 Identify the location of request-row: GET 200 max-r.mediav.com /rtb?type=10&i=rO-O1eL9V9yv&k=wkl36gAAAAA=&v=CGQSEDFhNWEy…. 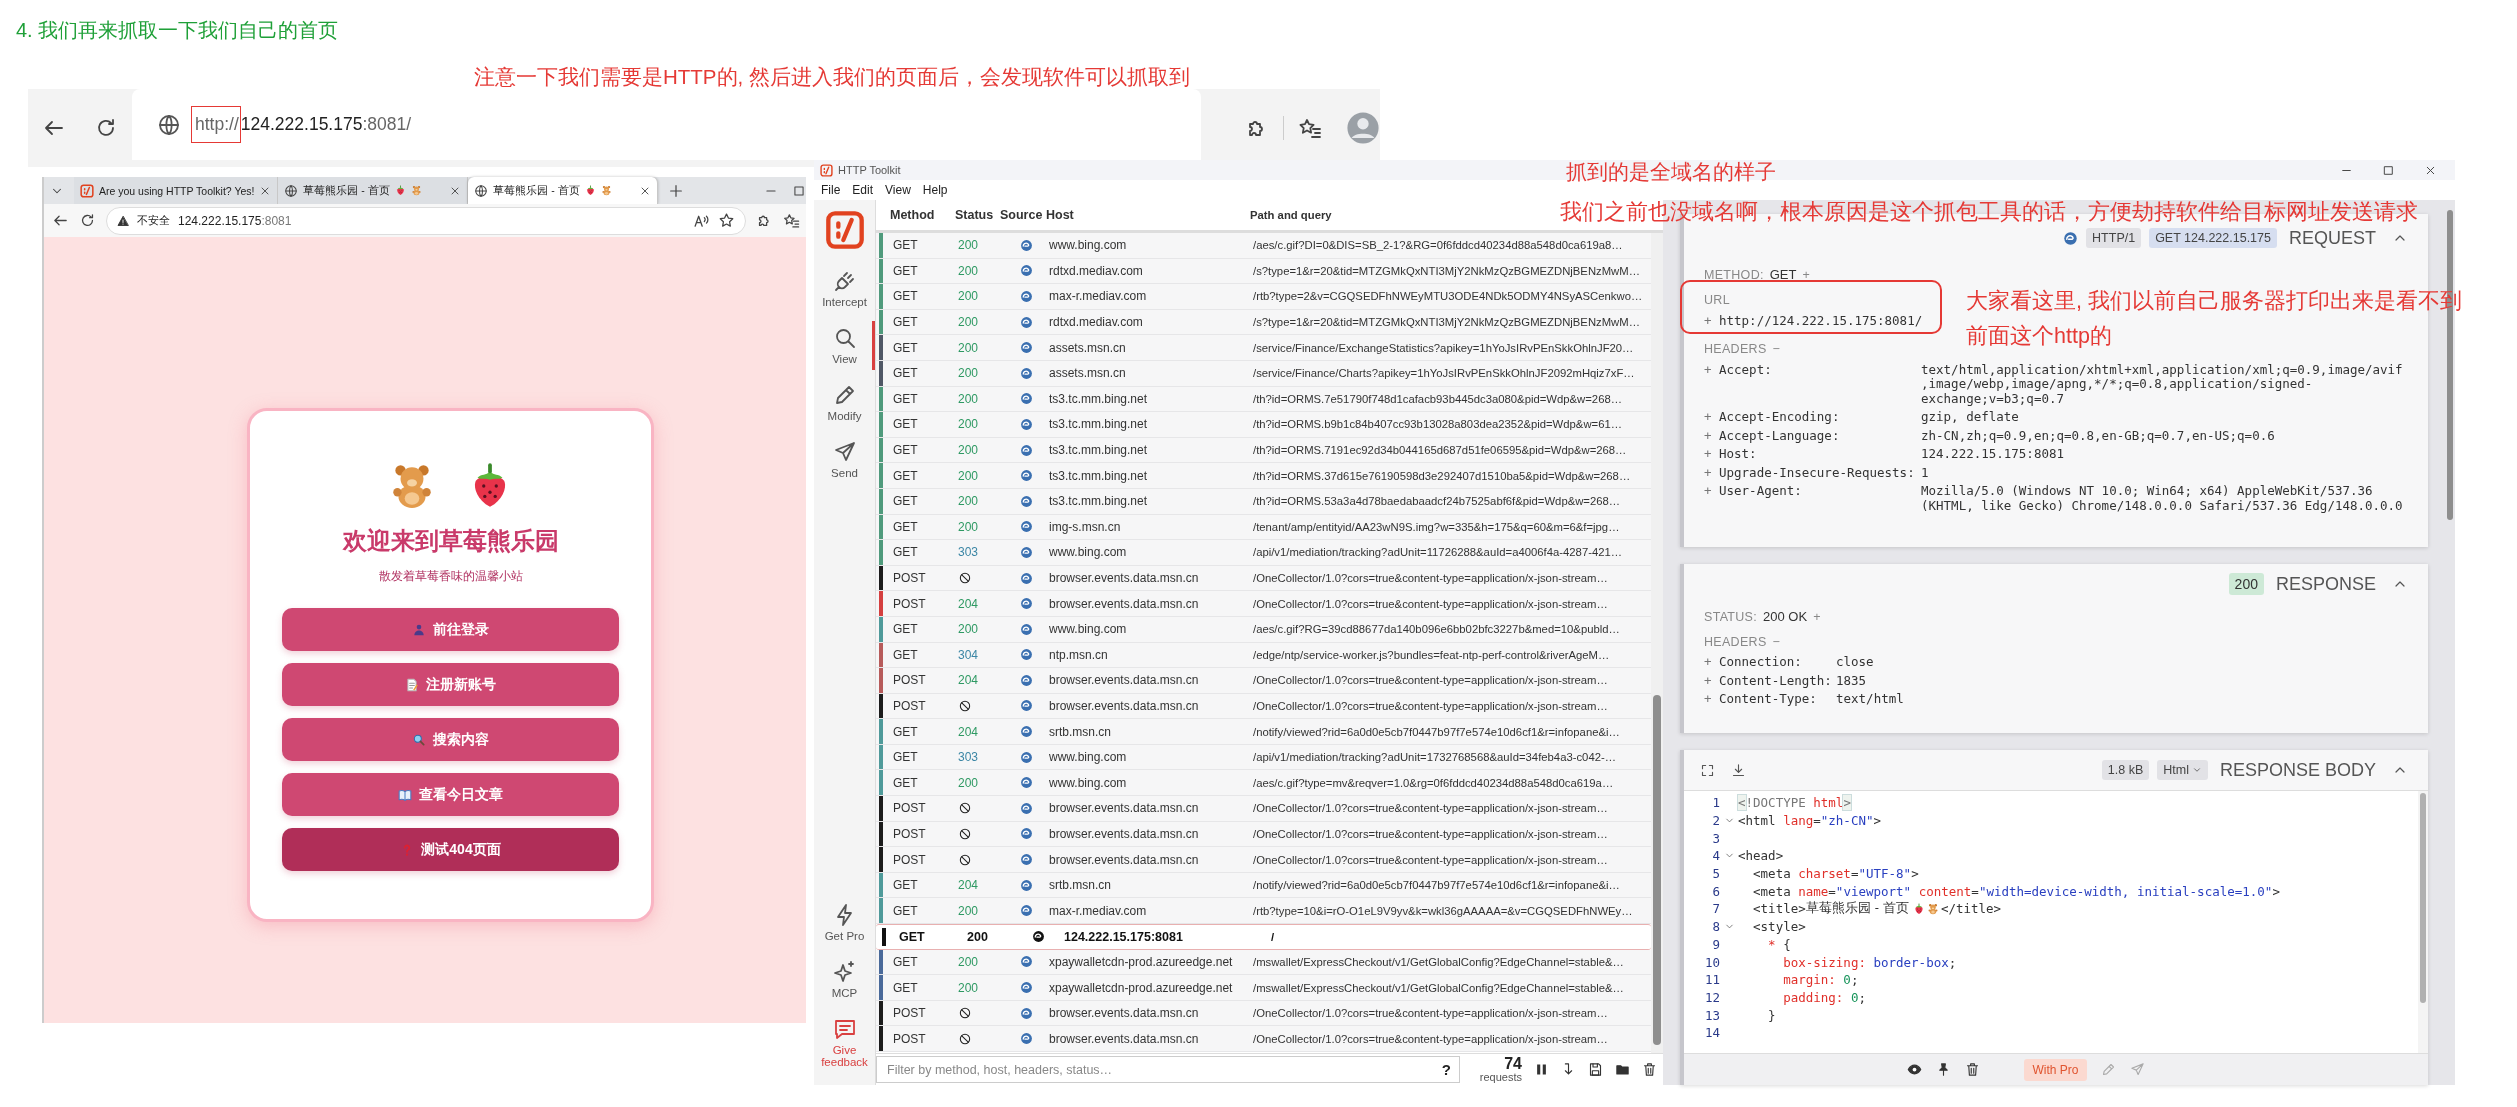
(1263, 911).